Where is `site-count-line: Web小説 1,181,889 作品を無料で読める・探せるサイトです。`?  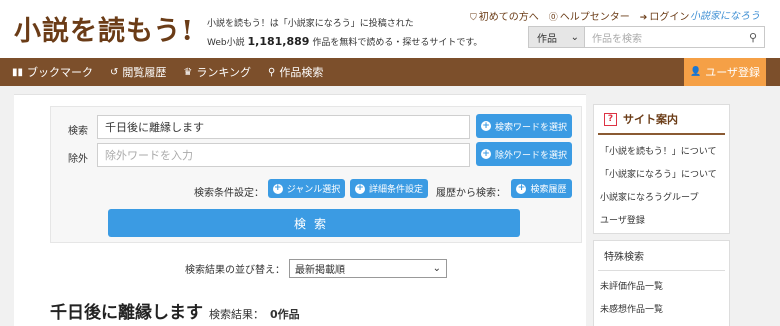 site-count-line: Web小説 1,181,889 作品を無料で読める・探せるサイトです。 is located at coordinates (344, 41).